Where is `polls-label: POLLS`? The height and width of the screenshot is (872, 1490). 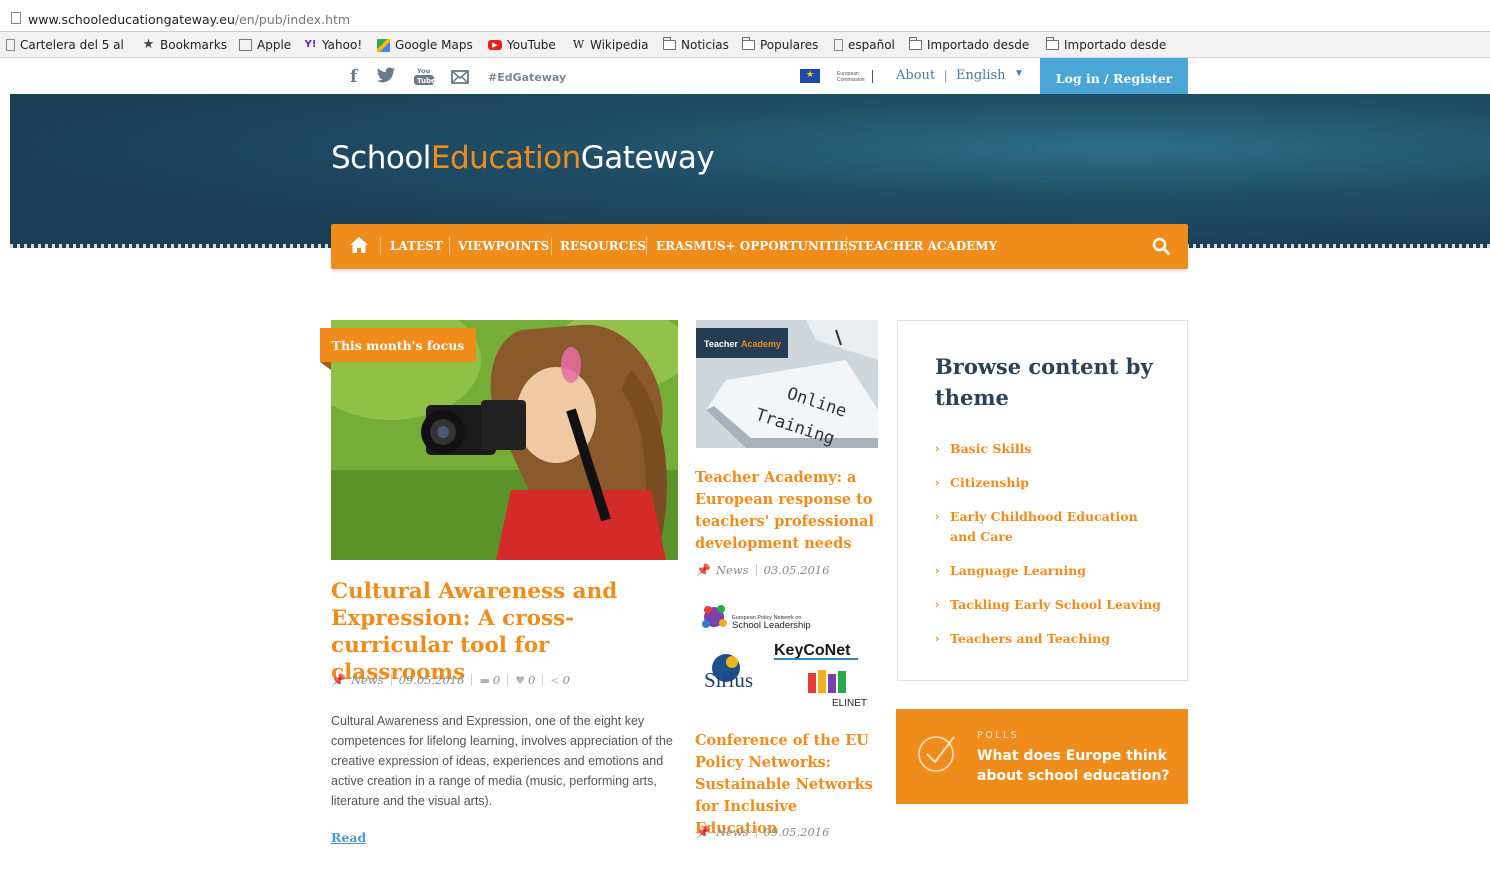
polls-label: POLLS is located at coordinates (998, 735).